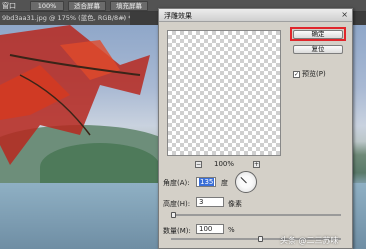 The height and width of the screenshot is (249, 366). What do you see at coordinates (210, 202) in the screenshot?
I see `height-input: 3` at bounding box center [210, 202].